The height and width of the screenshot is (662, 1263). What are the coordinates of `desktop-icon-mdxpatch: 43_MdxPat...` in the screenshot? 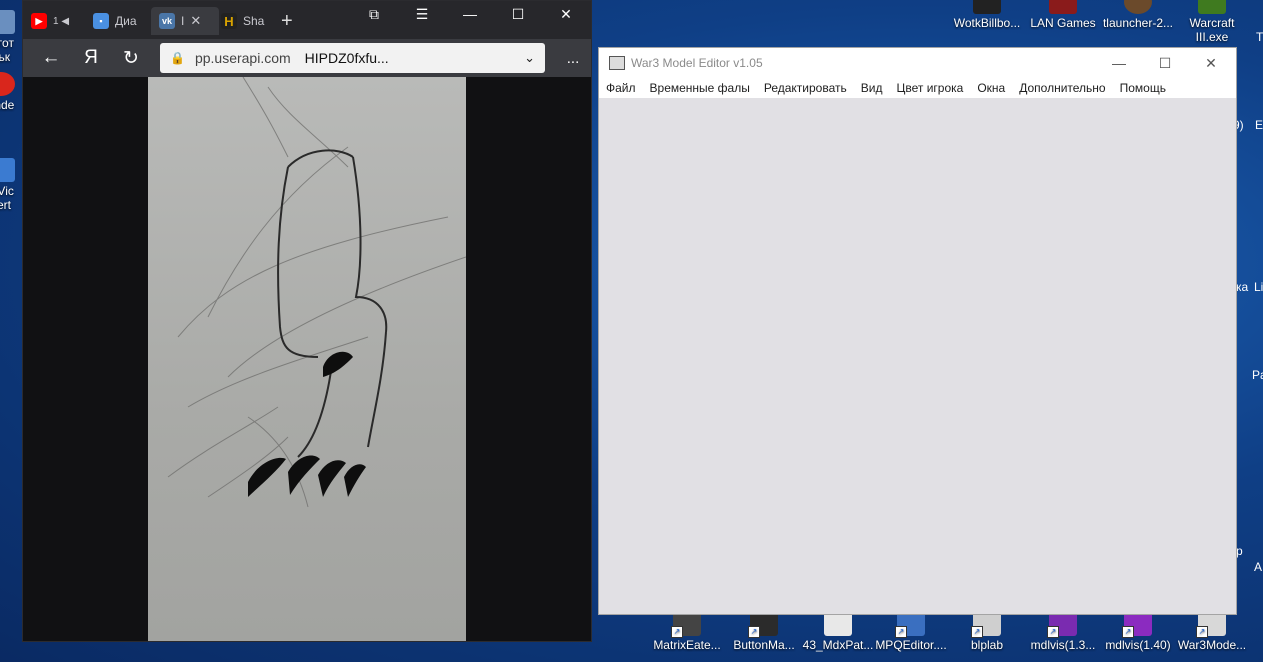 It's located at (838, 632).